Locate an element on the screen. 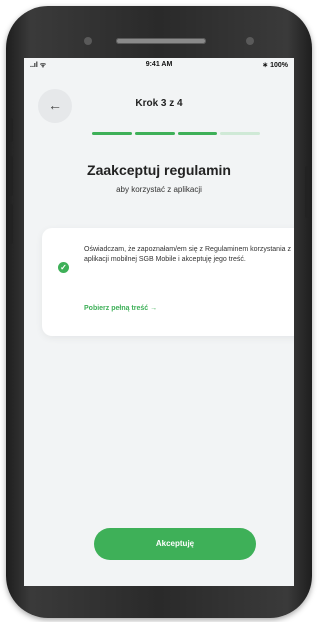  consent-checkbox: ✓ is located at coordinates (63, 267).